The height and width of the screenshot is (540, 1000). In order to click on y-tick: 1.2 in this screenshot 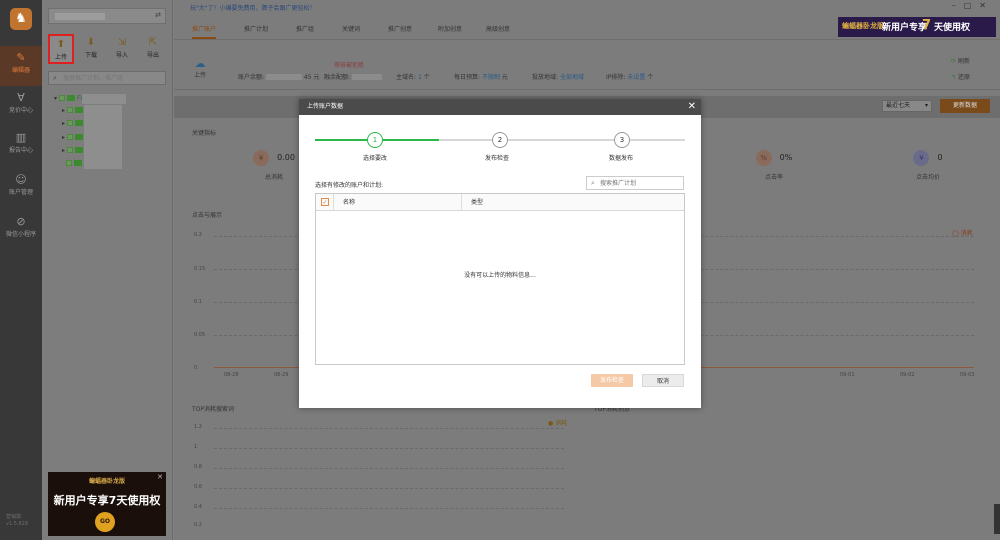, I will do `click(198, 427)`.